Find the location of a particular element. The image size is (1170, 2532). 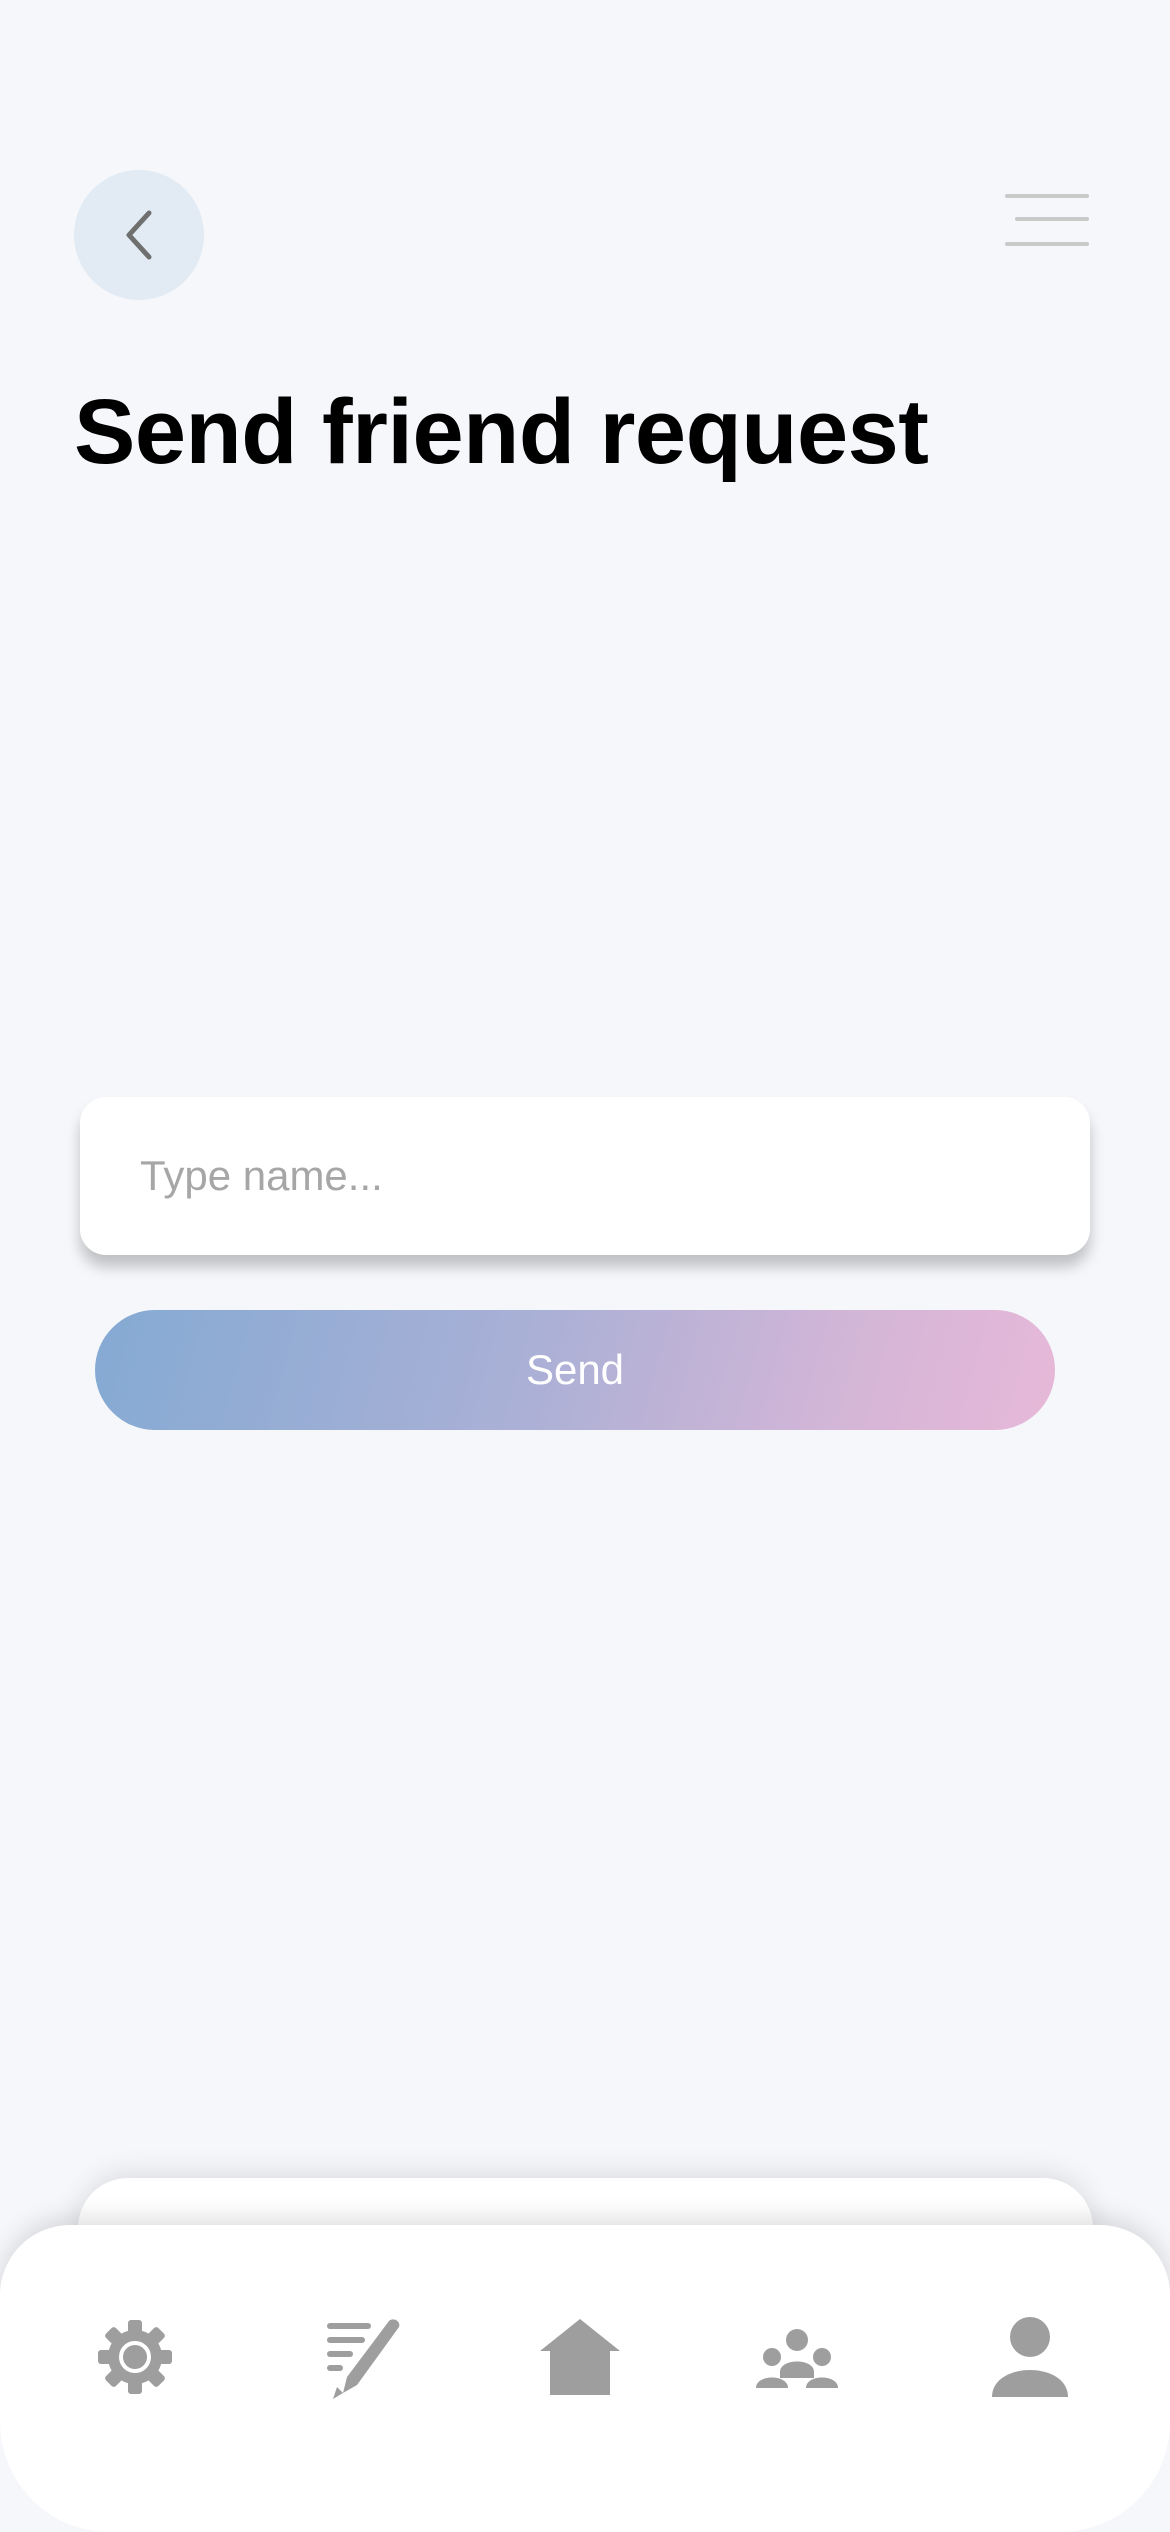

edit-list-icon is located at coordinates (363, 2359).